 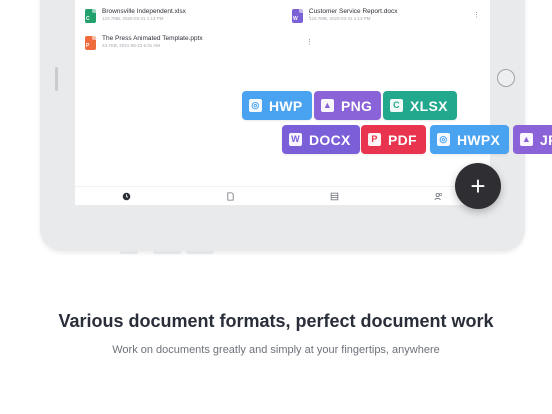 What do you see at coordinates (297, 16) in the screenshot?
I see `docx-file-icon: W` at bounding box center [297, 16].